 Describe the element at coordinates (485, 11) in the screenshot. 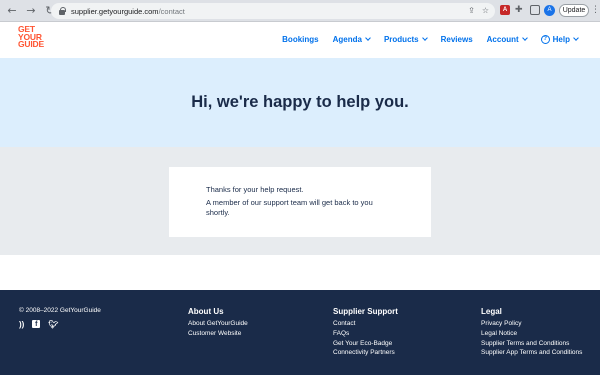

I see `bookmark-star-icon: ☆` at that location.